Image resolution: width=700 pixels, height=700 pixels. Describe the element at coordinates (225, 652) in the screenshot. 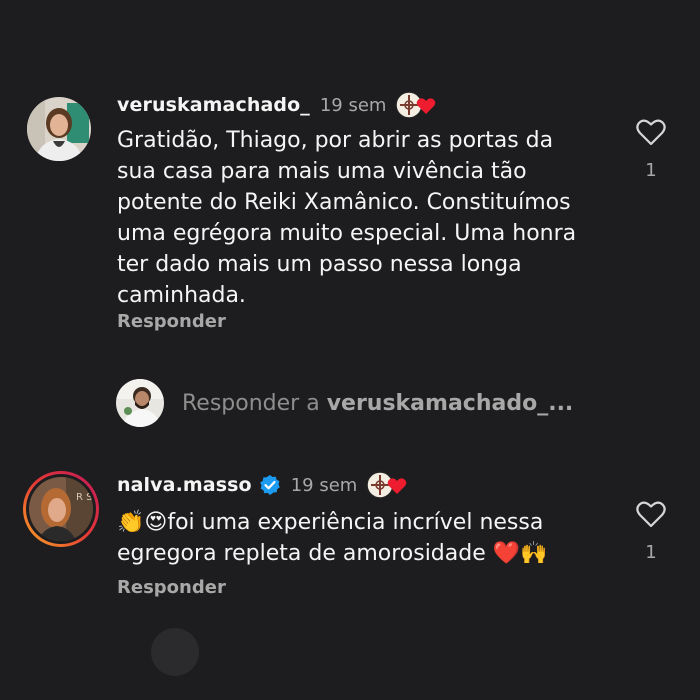

I see `scroll-fade` at that location.